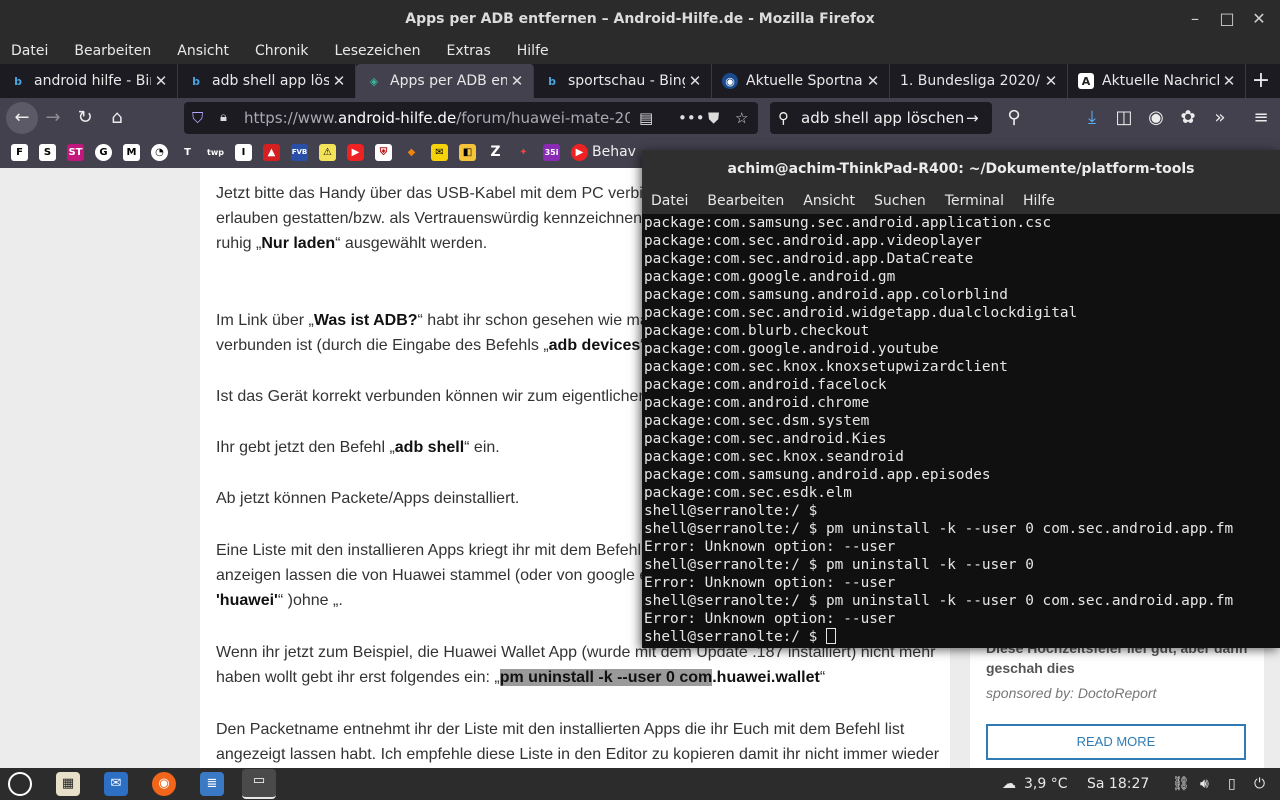 This screenshot has height=800, width=1280. I want to click on new-tab-button: +, so click(1261, 81).